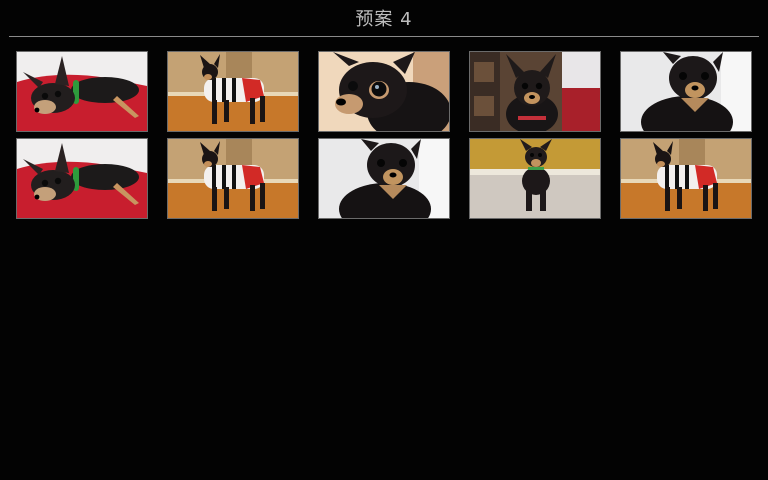  I want to click on page-title: 预案 4, so click(384, 19).